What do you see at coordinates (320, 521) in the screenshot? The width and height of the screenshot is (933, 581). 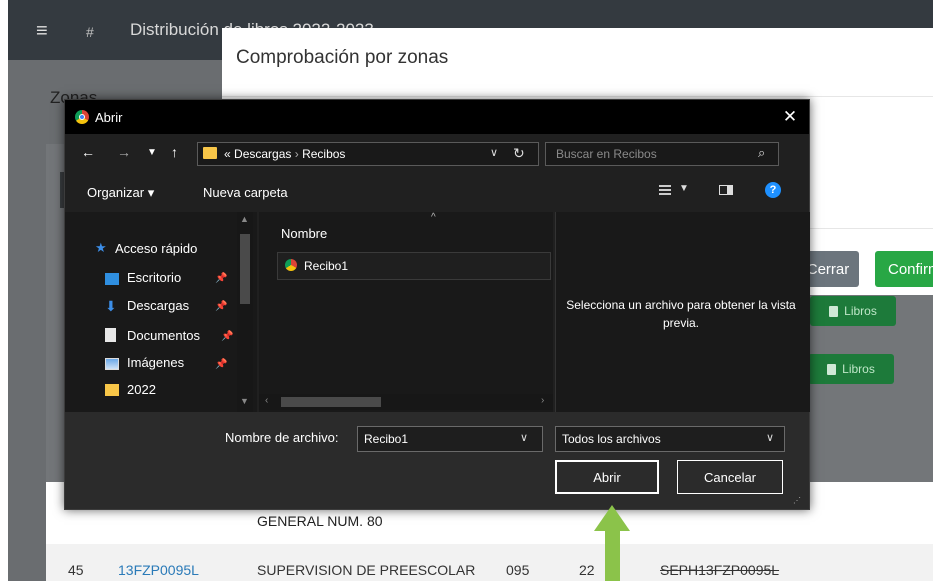 I see `table-cell-name: GENERAL NUM. 80` at bounding box center [320, 521].